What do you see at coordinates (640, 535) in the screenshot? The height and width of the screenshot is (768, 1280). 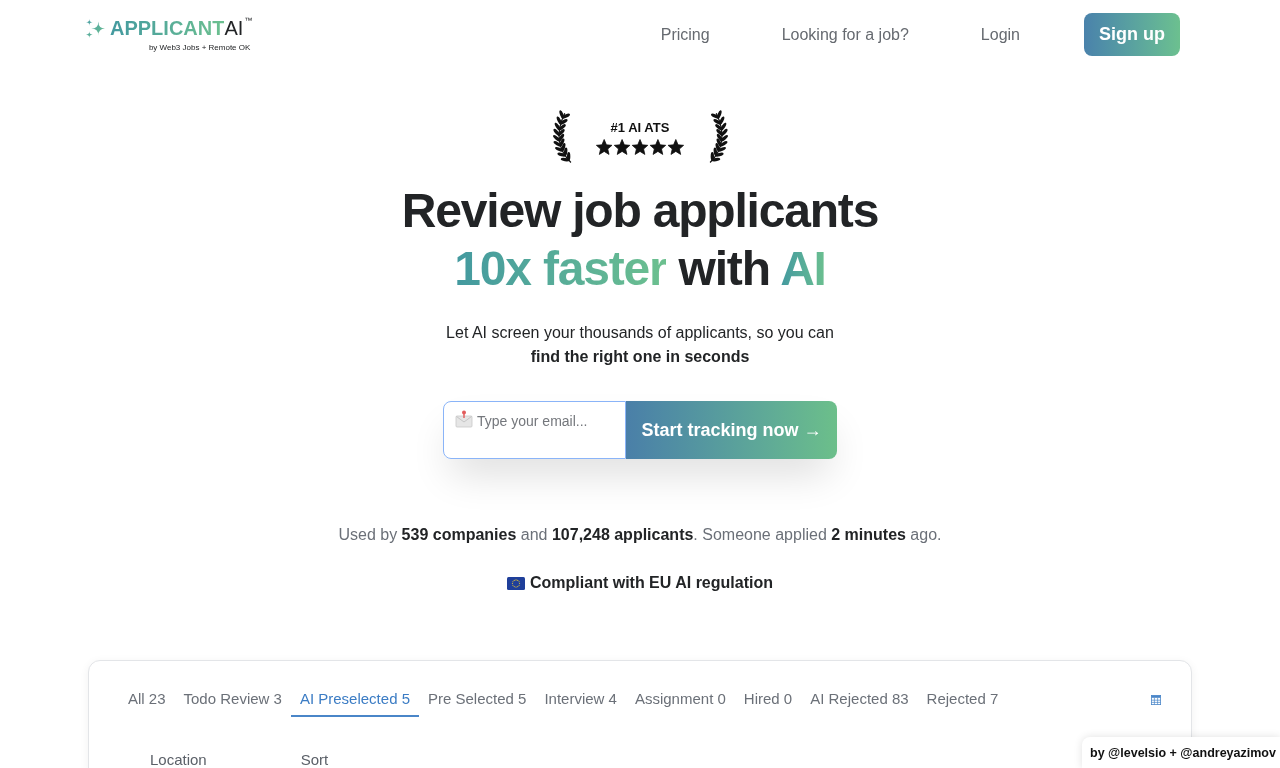 I see `usage-stats: Used by 539 companies and 107,248 applicants. Someone applied 2 minutes ago.` at bounding box center [640, 535].